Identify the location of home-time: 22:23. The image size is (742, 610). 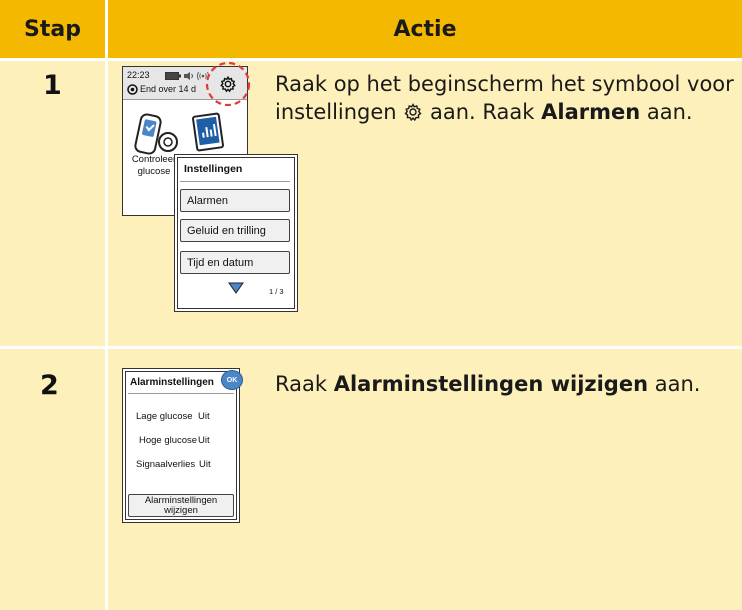
(138, 75).